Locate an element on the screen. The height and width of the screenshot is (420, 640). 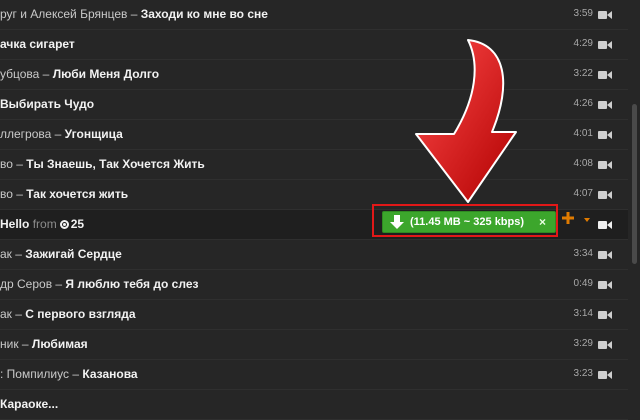
track-title: ак – Зажигай Сердце is located at coordinates (61, 254).